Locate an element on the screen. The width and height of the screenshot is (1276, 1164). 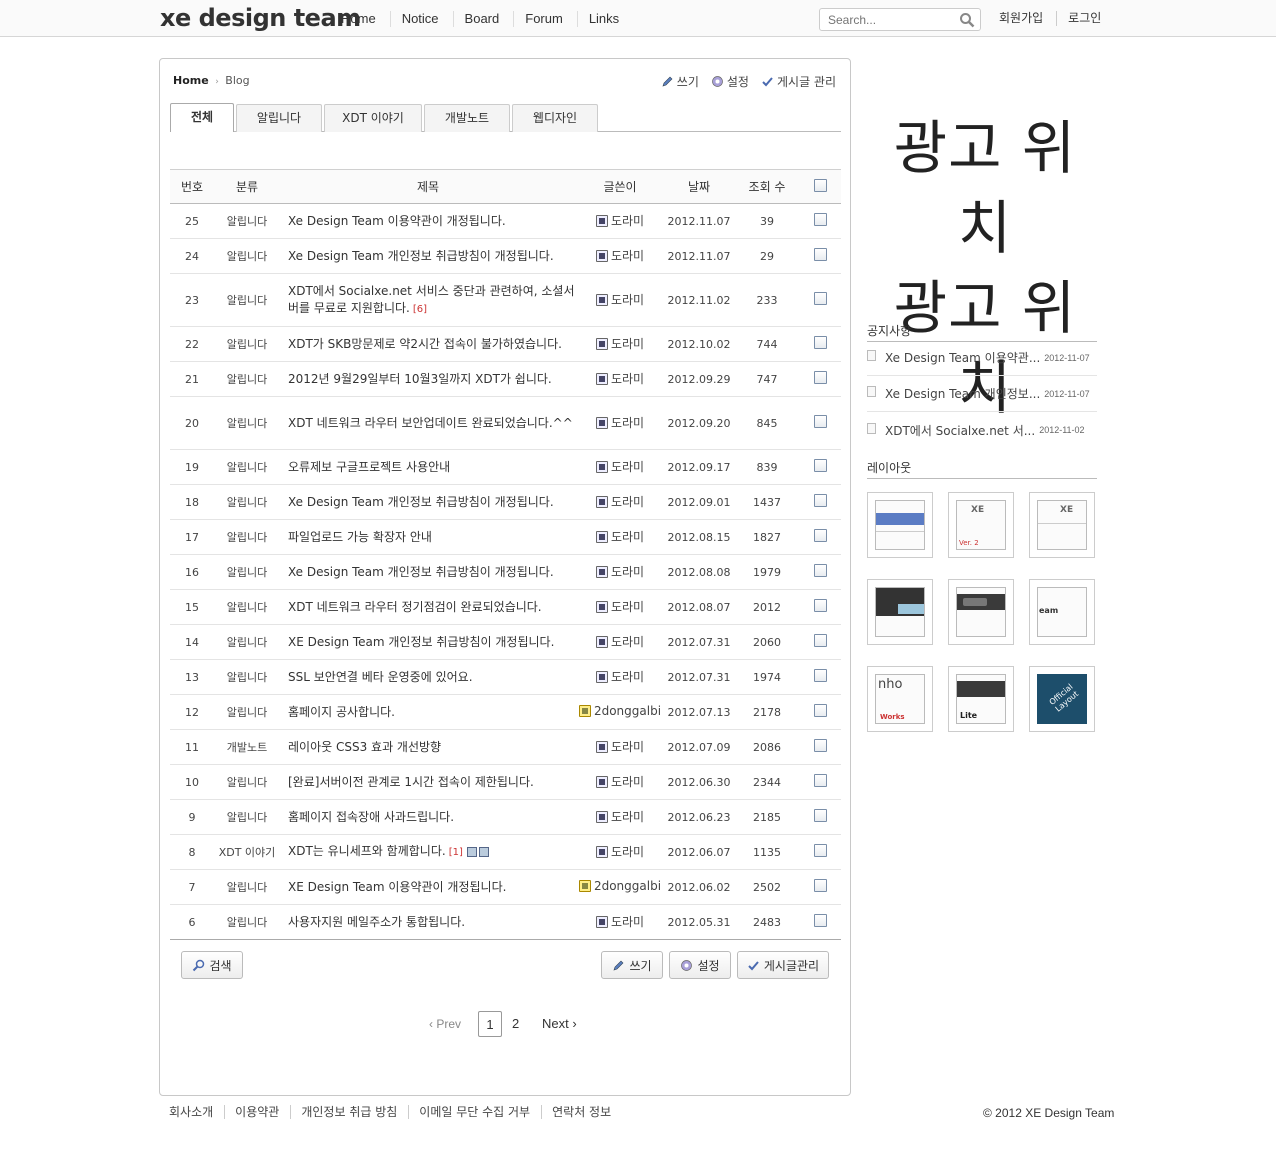
row-title-link: [완료]서버이전 관계로 1시간 접속이 제한됩니다. is located at coordinates (411, 782).